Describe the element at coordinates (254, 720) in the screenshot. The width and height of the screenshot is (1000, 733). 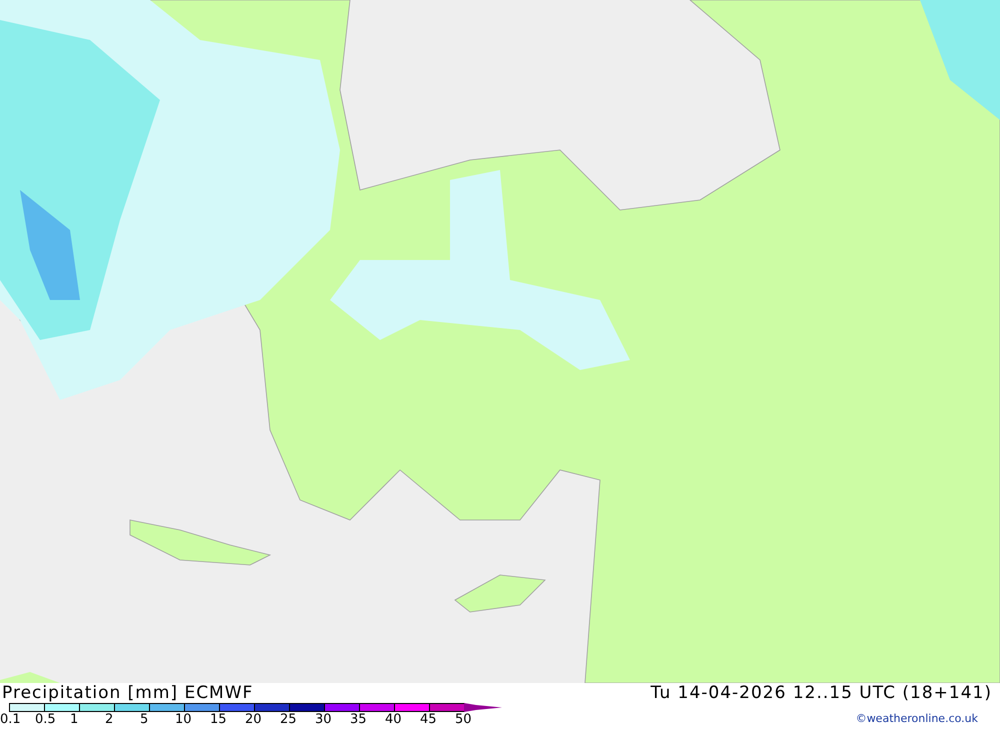
I see `legend-tick-label: 20` at that location.